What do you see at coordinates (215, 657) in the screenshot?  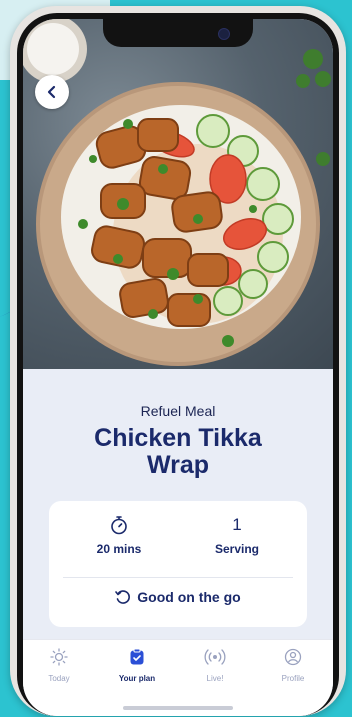 I see `broadcast-icon` at bounding box center [215, 657].